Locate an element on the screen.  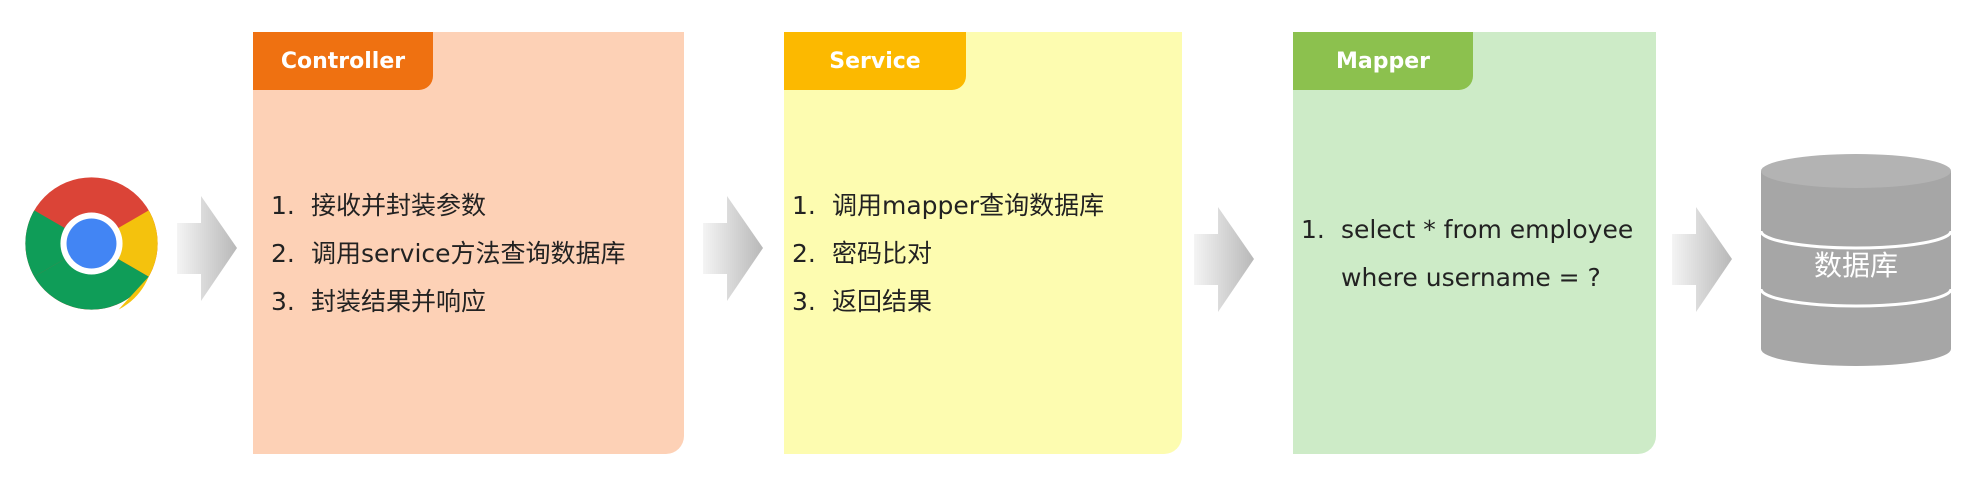
list-item: 2. 密码比对 is located at coordinates (948, 254).